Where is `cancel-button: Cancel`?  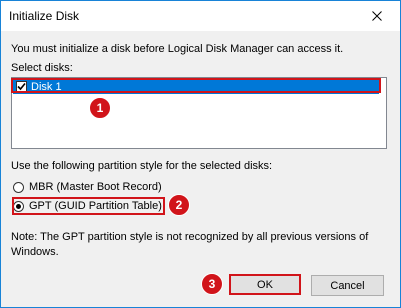 cancel-button: Cancel is located at coordinates (347, 285).